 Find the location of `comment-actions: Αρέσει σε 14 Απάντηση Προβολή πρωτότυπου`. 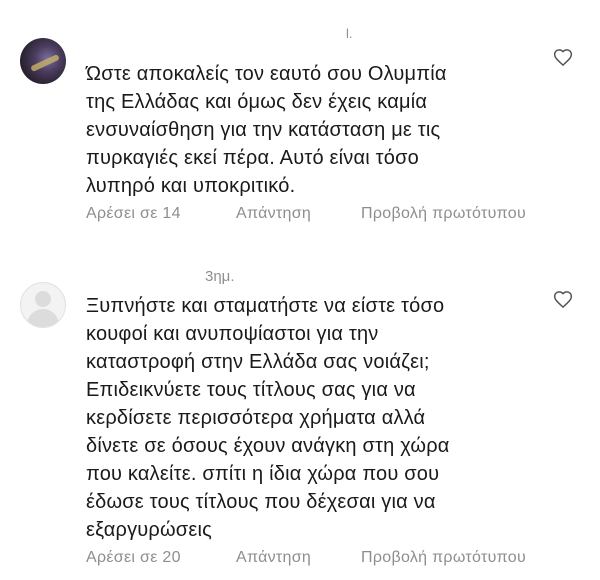

comment-actions: Αρέσει σε 14 Απάντηση Προβολή πρωτότυπου is located at coordinates (306, 214).